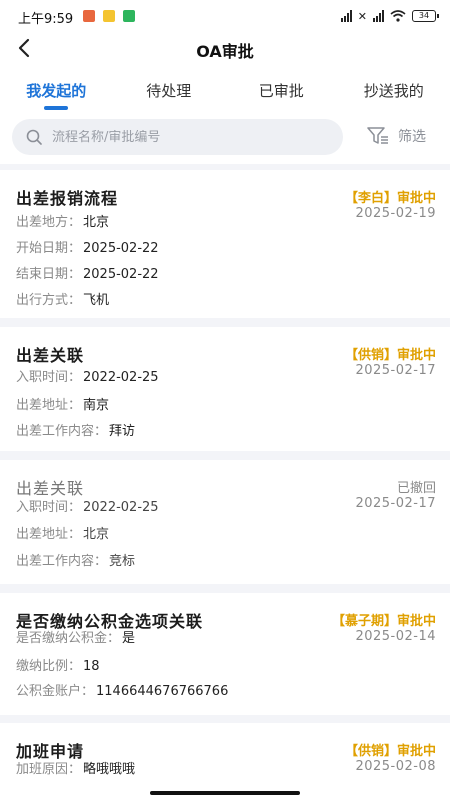 The image size is (450, 800). I want to click on field-value: 是, so click(129, 638).